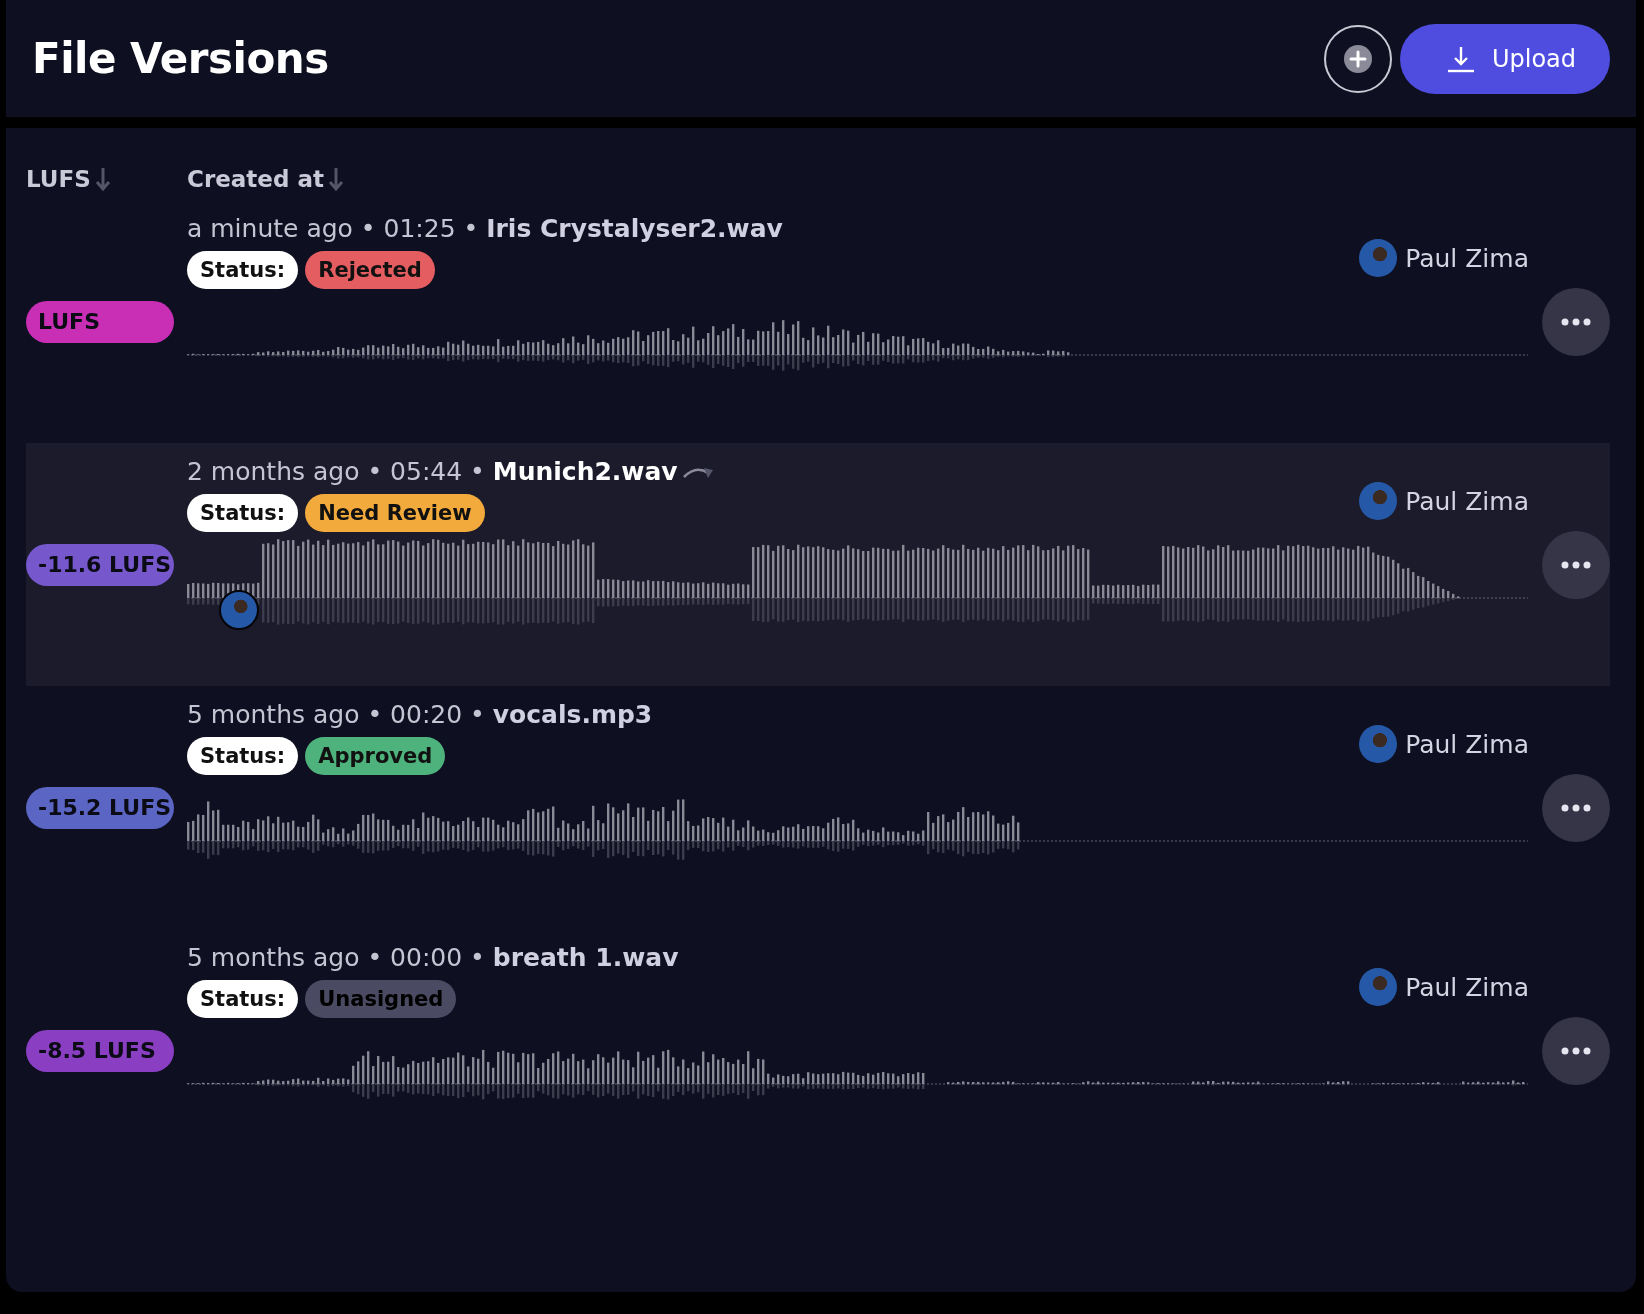 Image resolution: width=1644 pixels, height=1314 pixels. Describe the element at coordinates (100, 1050) in the screenshot. I see `lufs-badge: -8.5 LUFS` at that location.